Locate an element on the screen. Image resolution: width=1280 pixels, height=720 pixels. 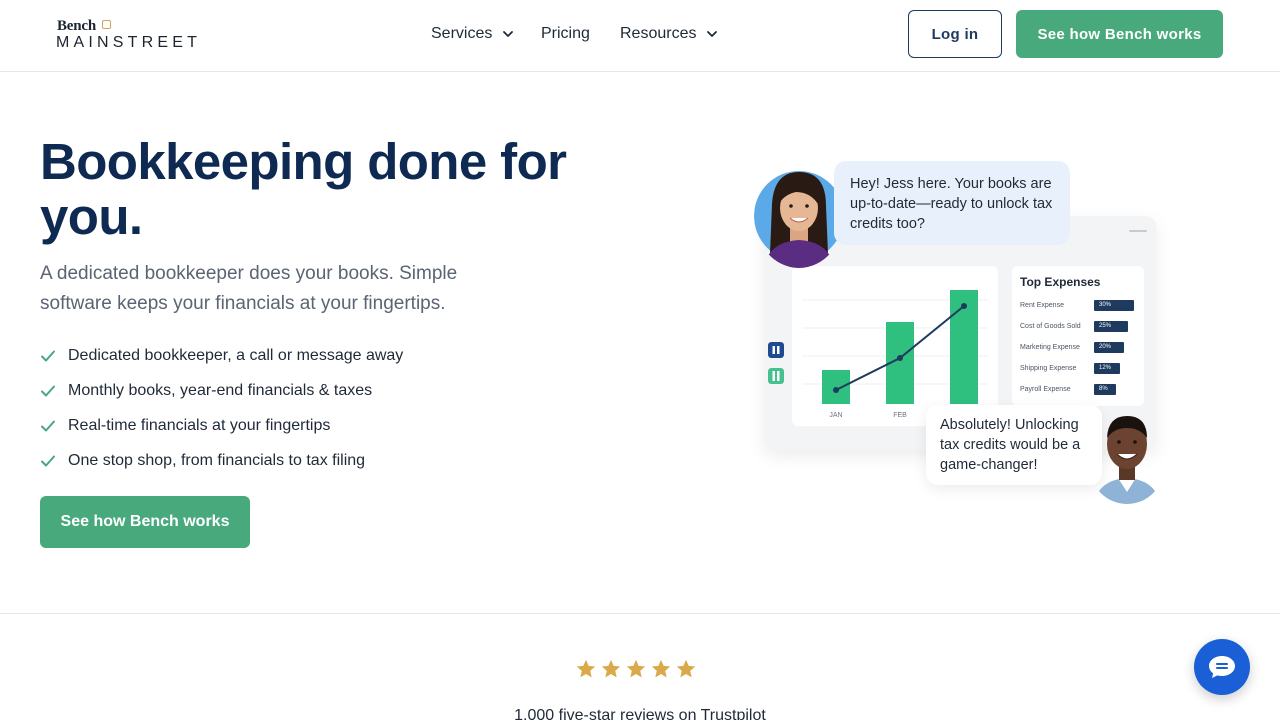
top-expenses-title: Top Expenses is located at coordinates (1060, 282).